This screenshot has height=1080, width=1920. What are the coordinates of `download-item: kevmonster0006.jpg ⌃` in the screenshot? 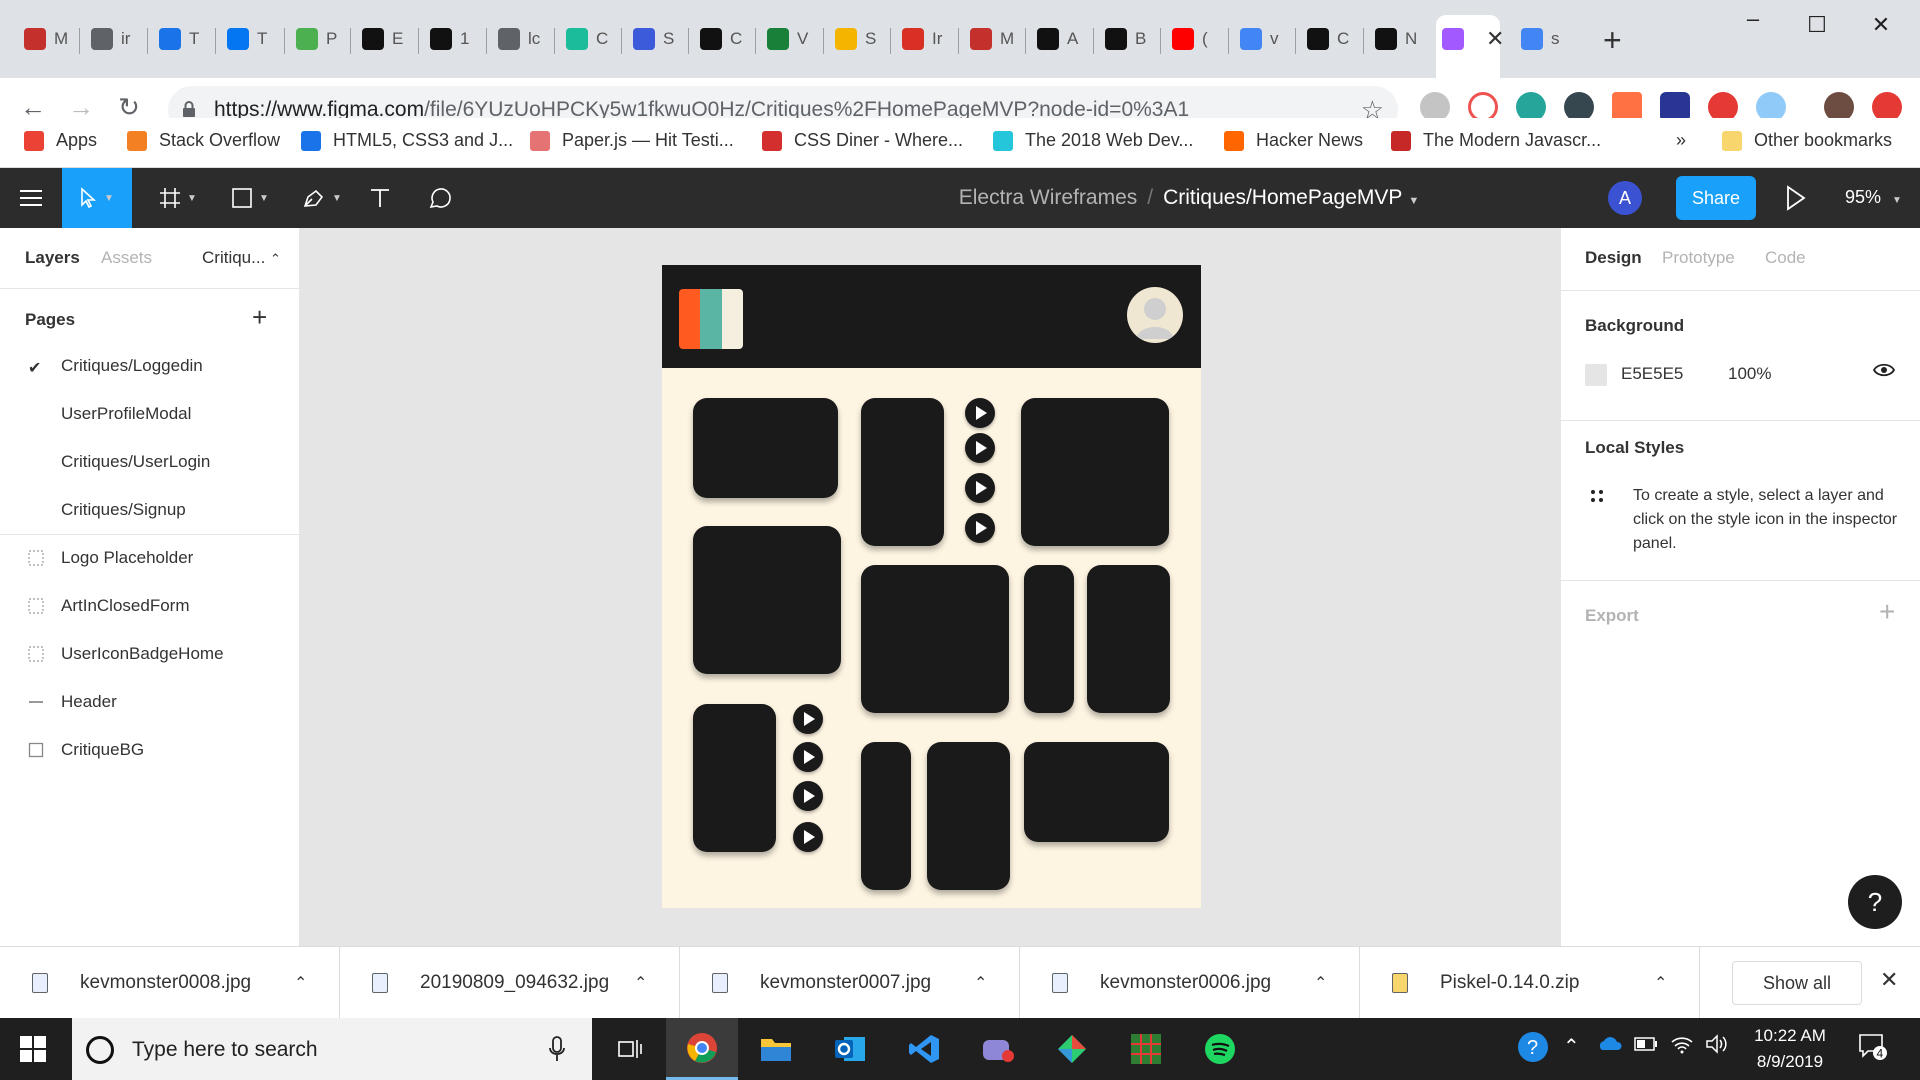 It's located at (1190, 983).